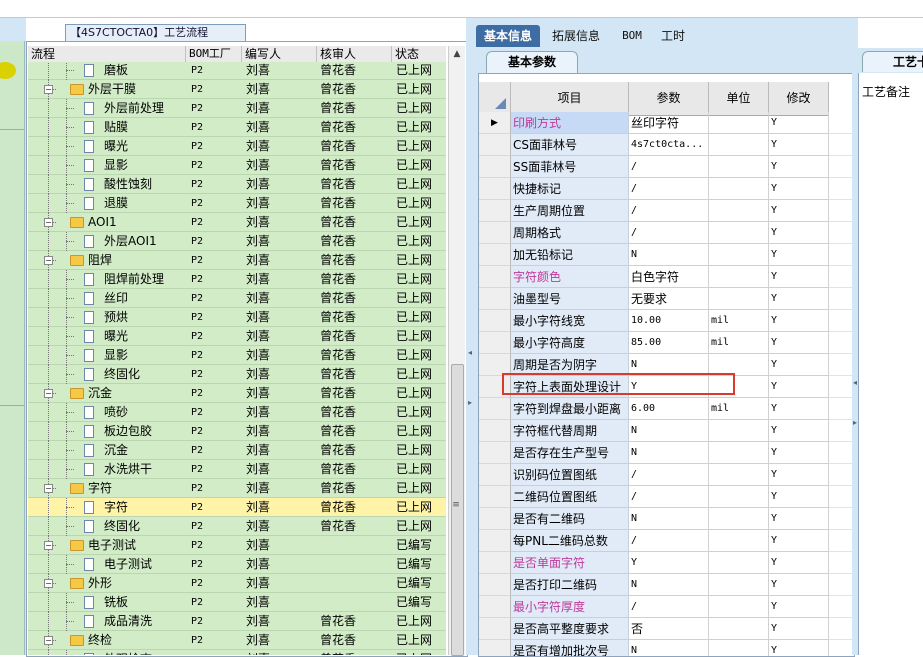 The width and height of the screenshot is (923, 657). I want to click on param-row: 加无铅标记 N Y, so click(666, 255).